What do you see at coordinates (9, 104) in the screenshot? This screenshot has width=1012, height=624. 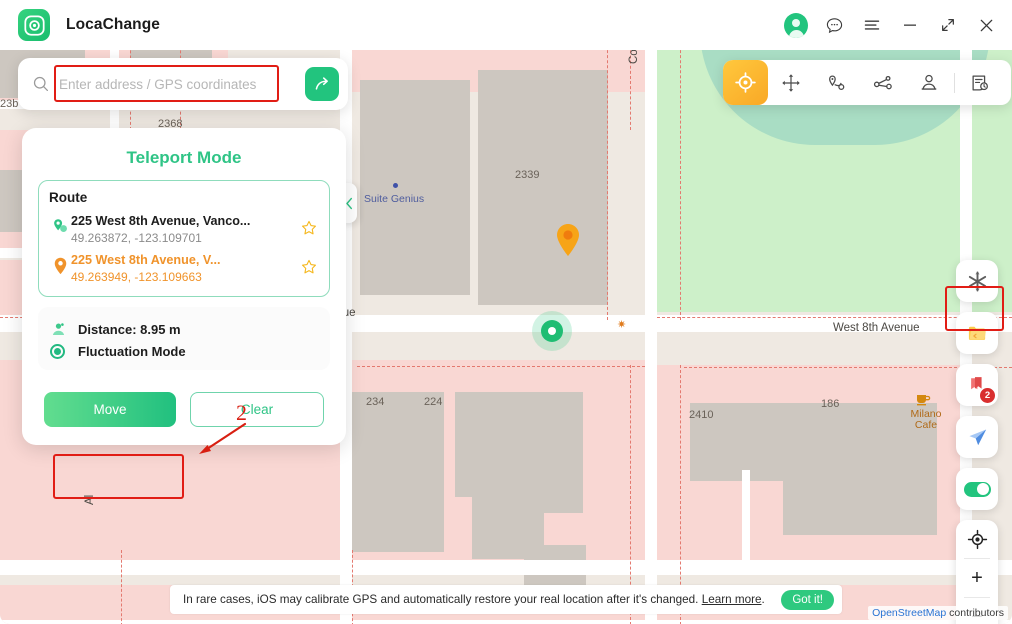 I see `map-building-number: 23b` at bounding box center [9, 104].